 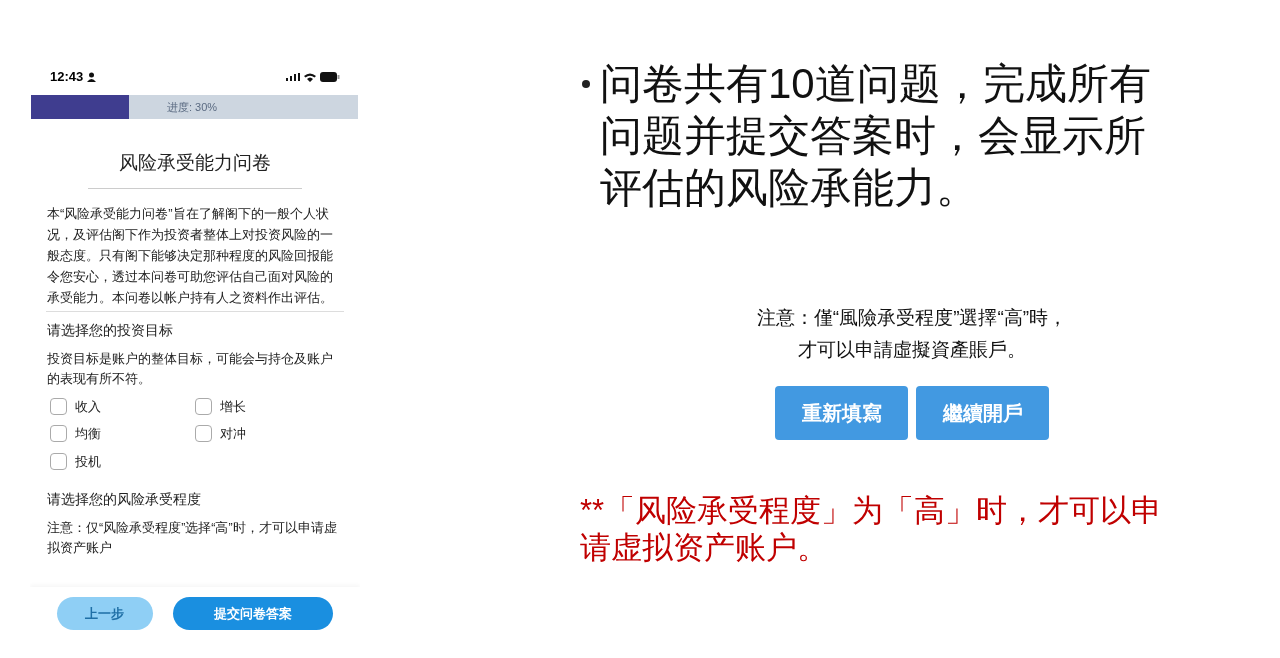 What do you see at coordinates (586, 84) in the screenshot?
I see `bullet-icon` at bounding box center [586, 84].